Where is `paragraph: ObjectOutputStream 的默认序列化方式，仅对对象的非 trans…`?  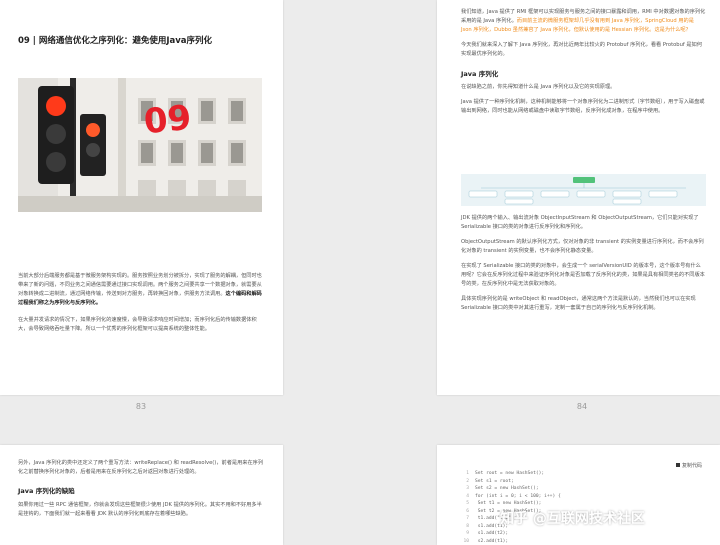
paragraph: ObjectOutputStream 的默认序列化方式，仅对对象的非 trans… is located at coordinates (582, 246).